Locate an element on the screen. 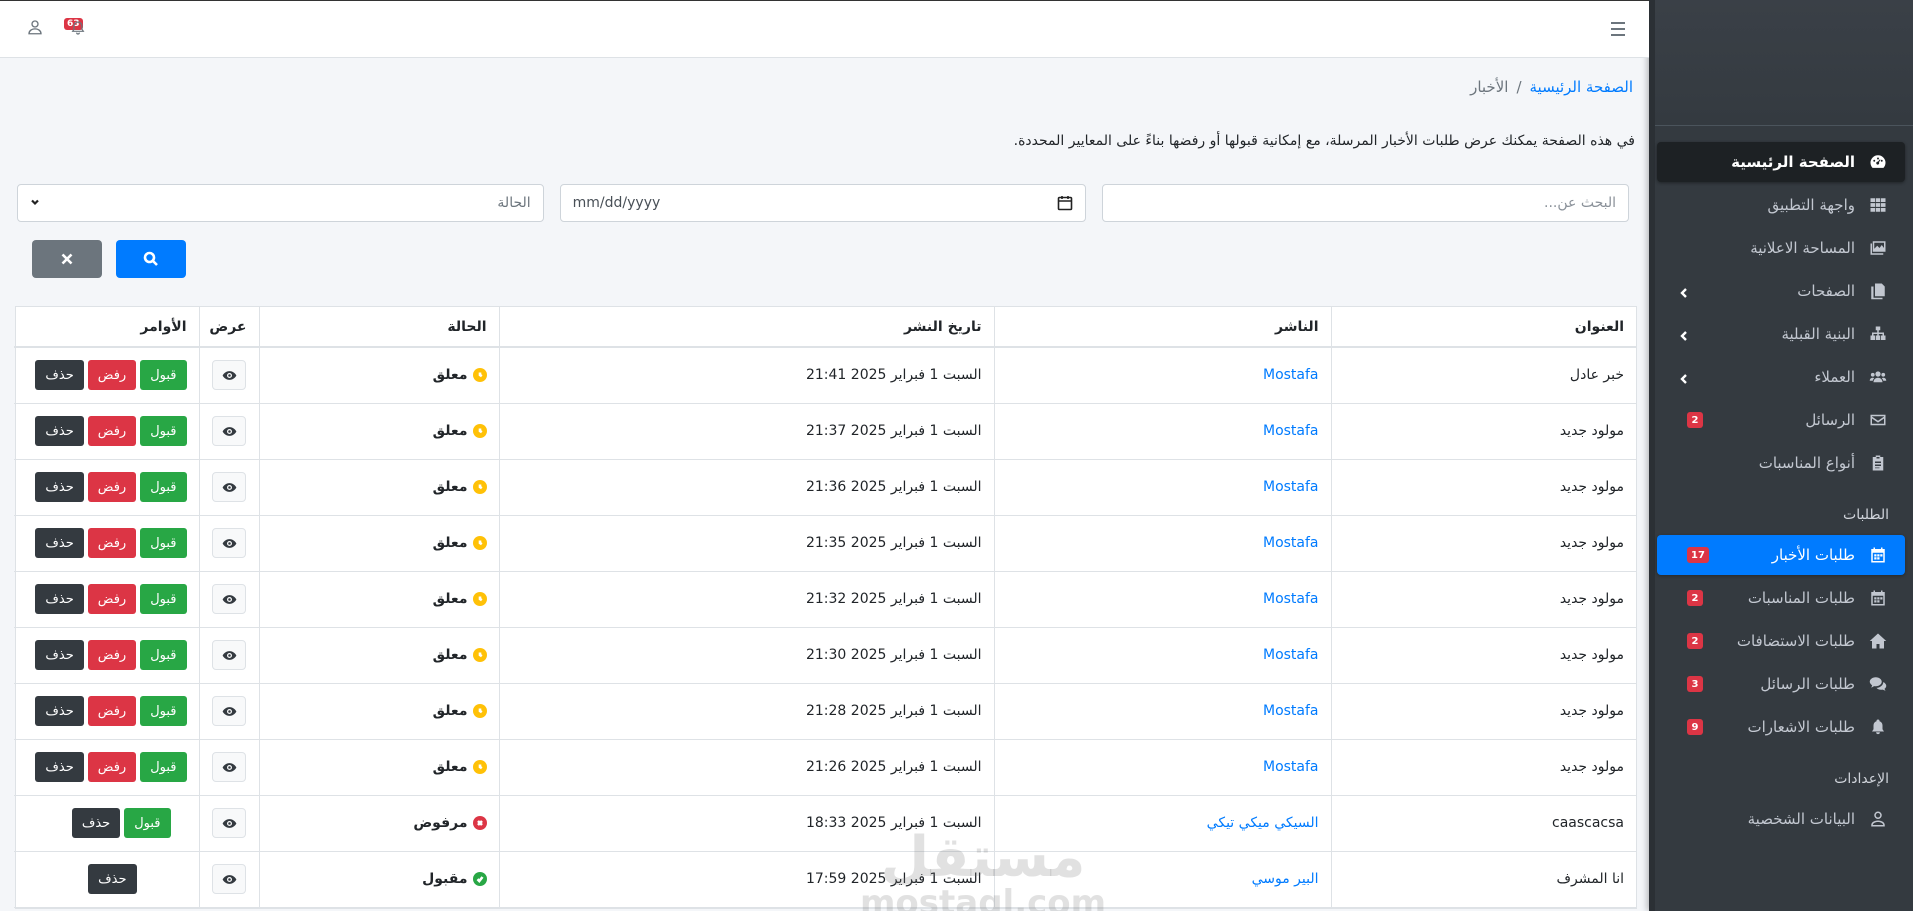 The height and width of the screenshot is (911, 1913). cell-publisher-link: السيكي ميكي تيكي is located at coordinates (1163, 823).